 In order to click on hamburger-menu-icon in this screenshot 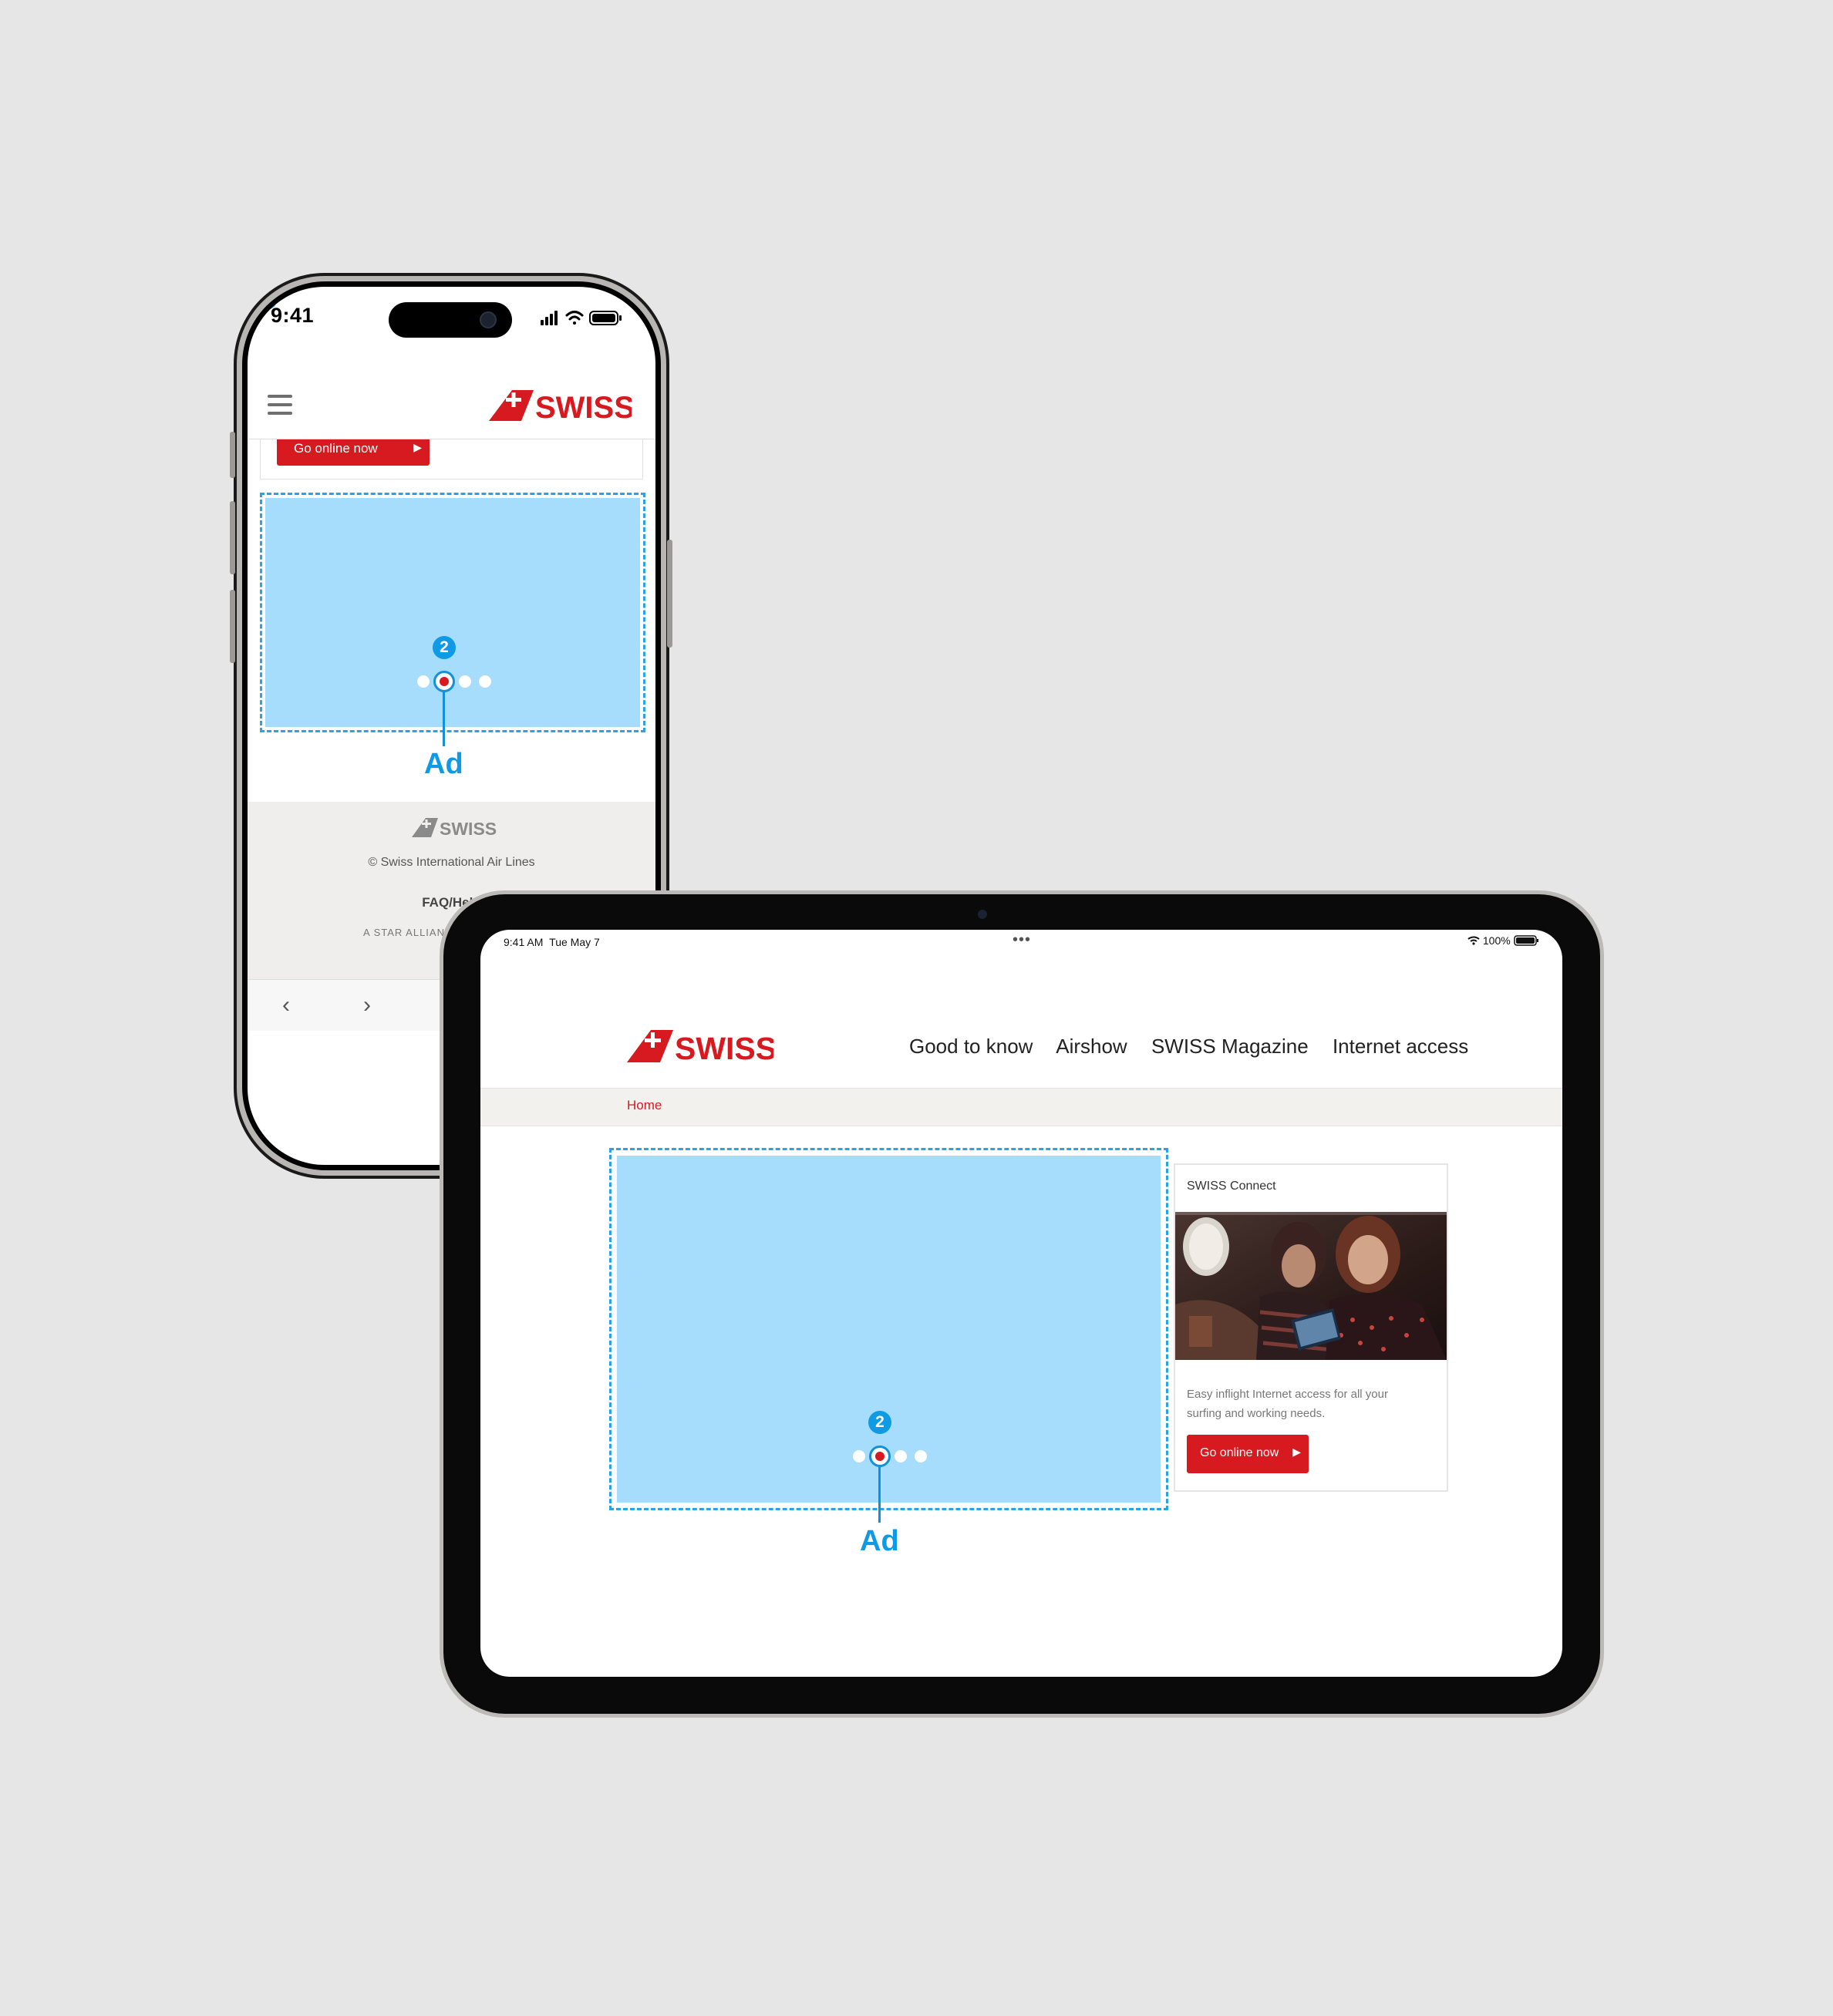, I will do `click(280, 405)`.